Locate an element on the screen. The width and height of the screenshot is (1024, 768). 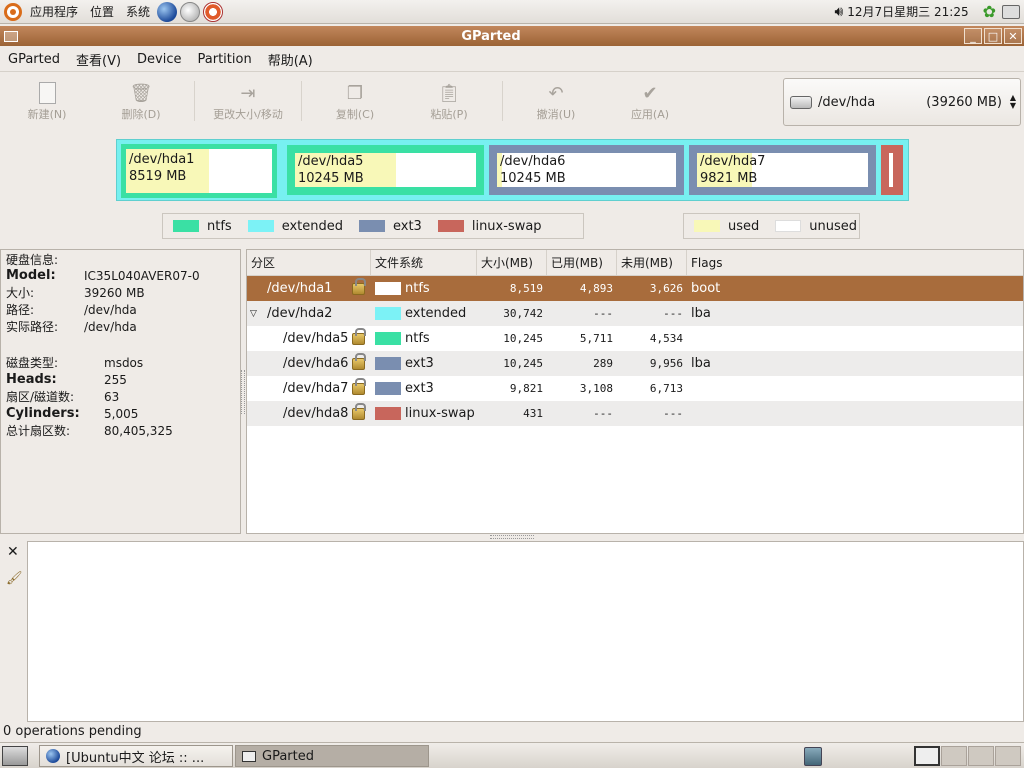
partition-block-hda7: /dev/hda7 9821 MB is located at coordinates (782, 170).